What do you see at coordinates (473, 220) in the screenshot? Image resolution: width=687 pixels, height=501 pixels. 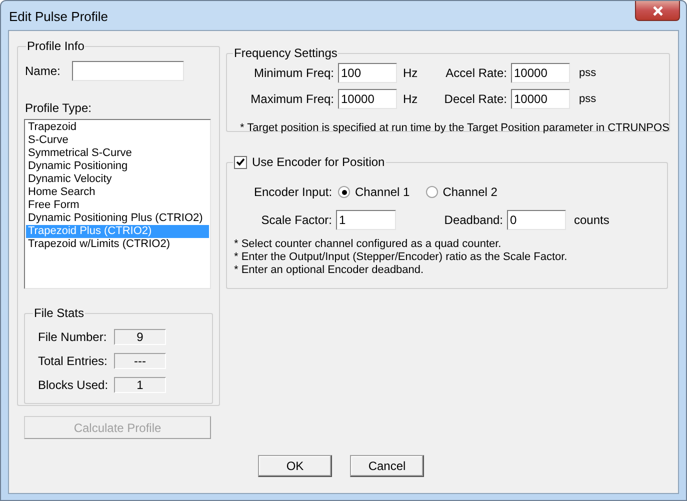 I see `field-label: Deadband:` at bounding box center [473, 220].